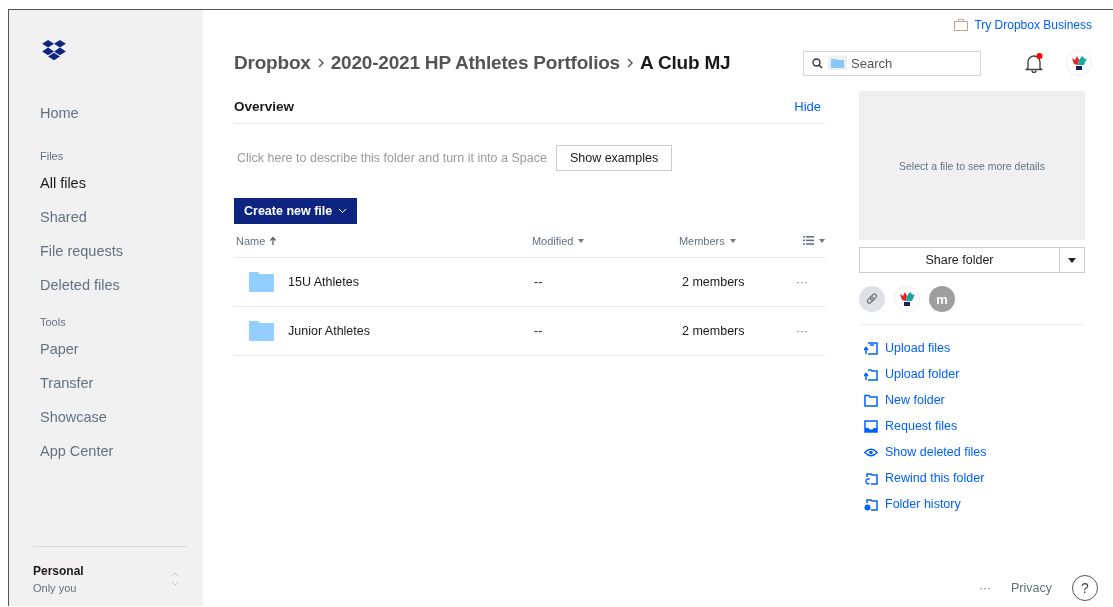 Image resolution: width=1113 pixels, height=607 pixels. I want to click on action-link: Show deleted files, so click(925, 452).